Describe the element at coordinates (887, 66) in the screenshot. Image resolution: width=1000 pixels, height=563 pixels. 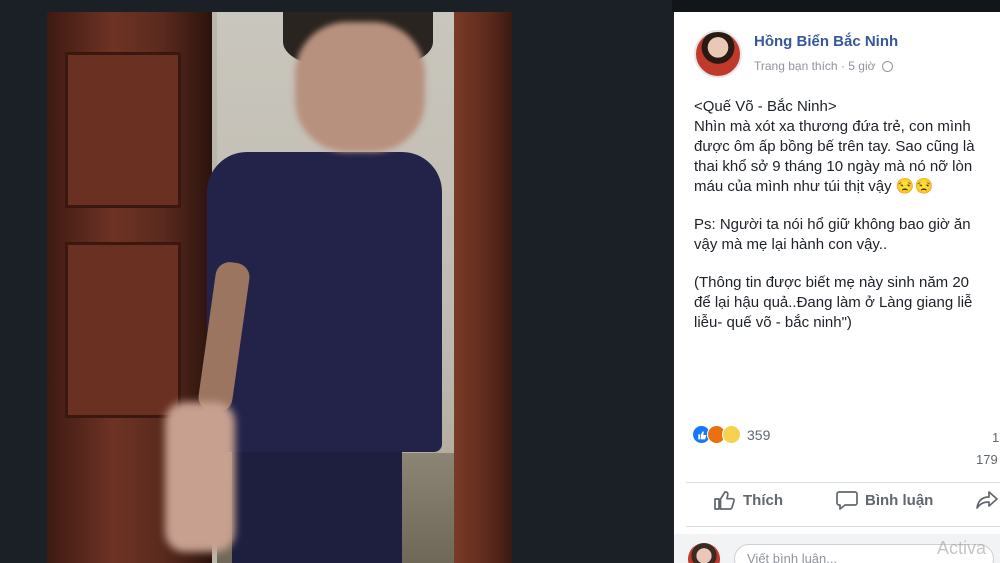
I see `globe-icon` at that location.